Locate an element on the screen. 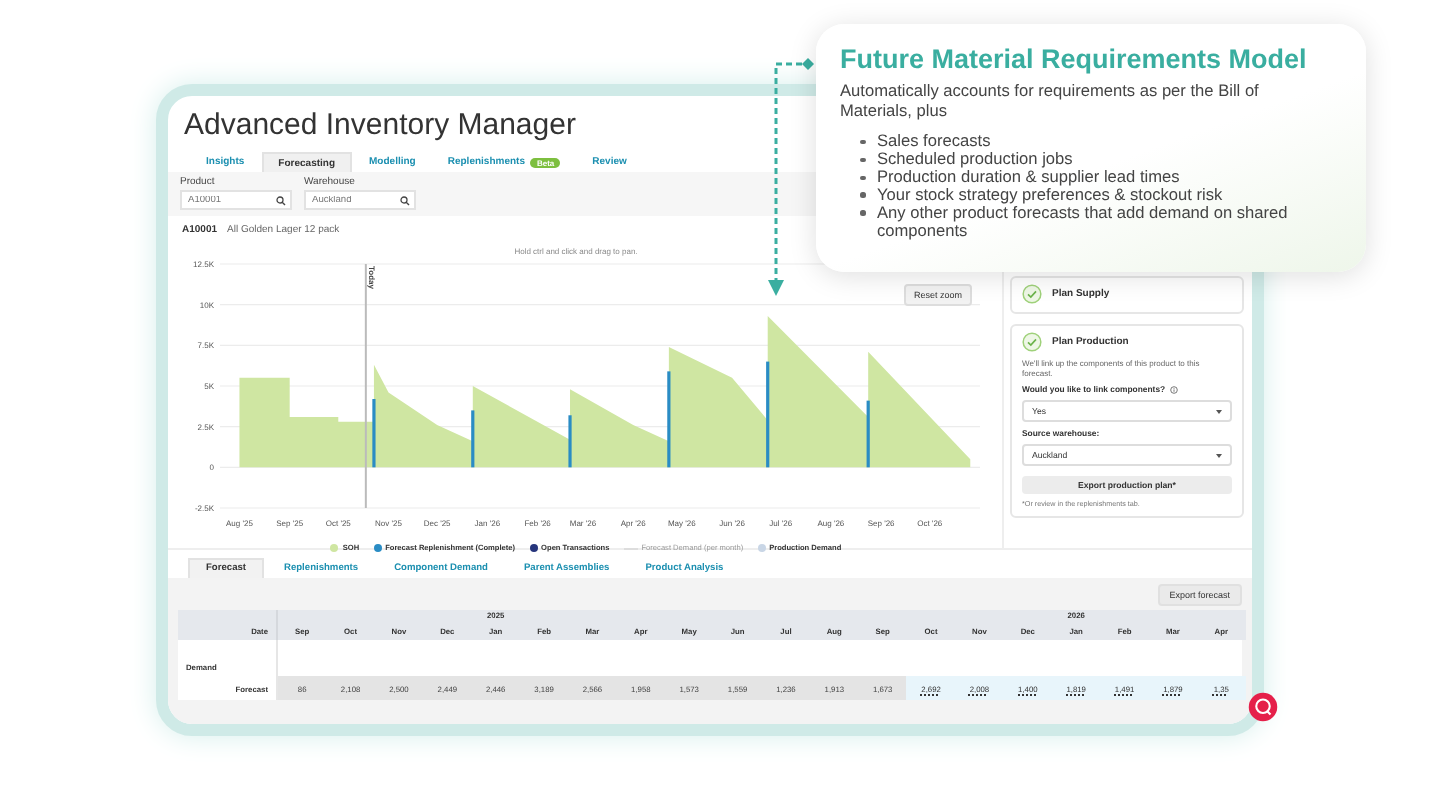 The width and height of the screenshot is (1430, 804). list-item: Production duration & supplier lead times is located at coordinates (1028, 177).